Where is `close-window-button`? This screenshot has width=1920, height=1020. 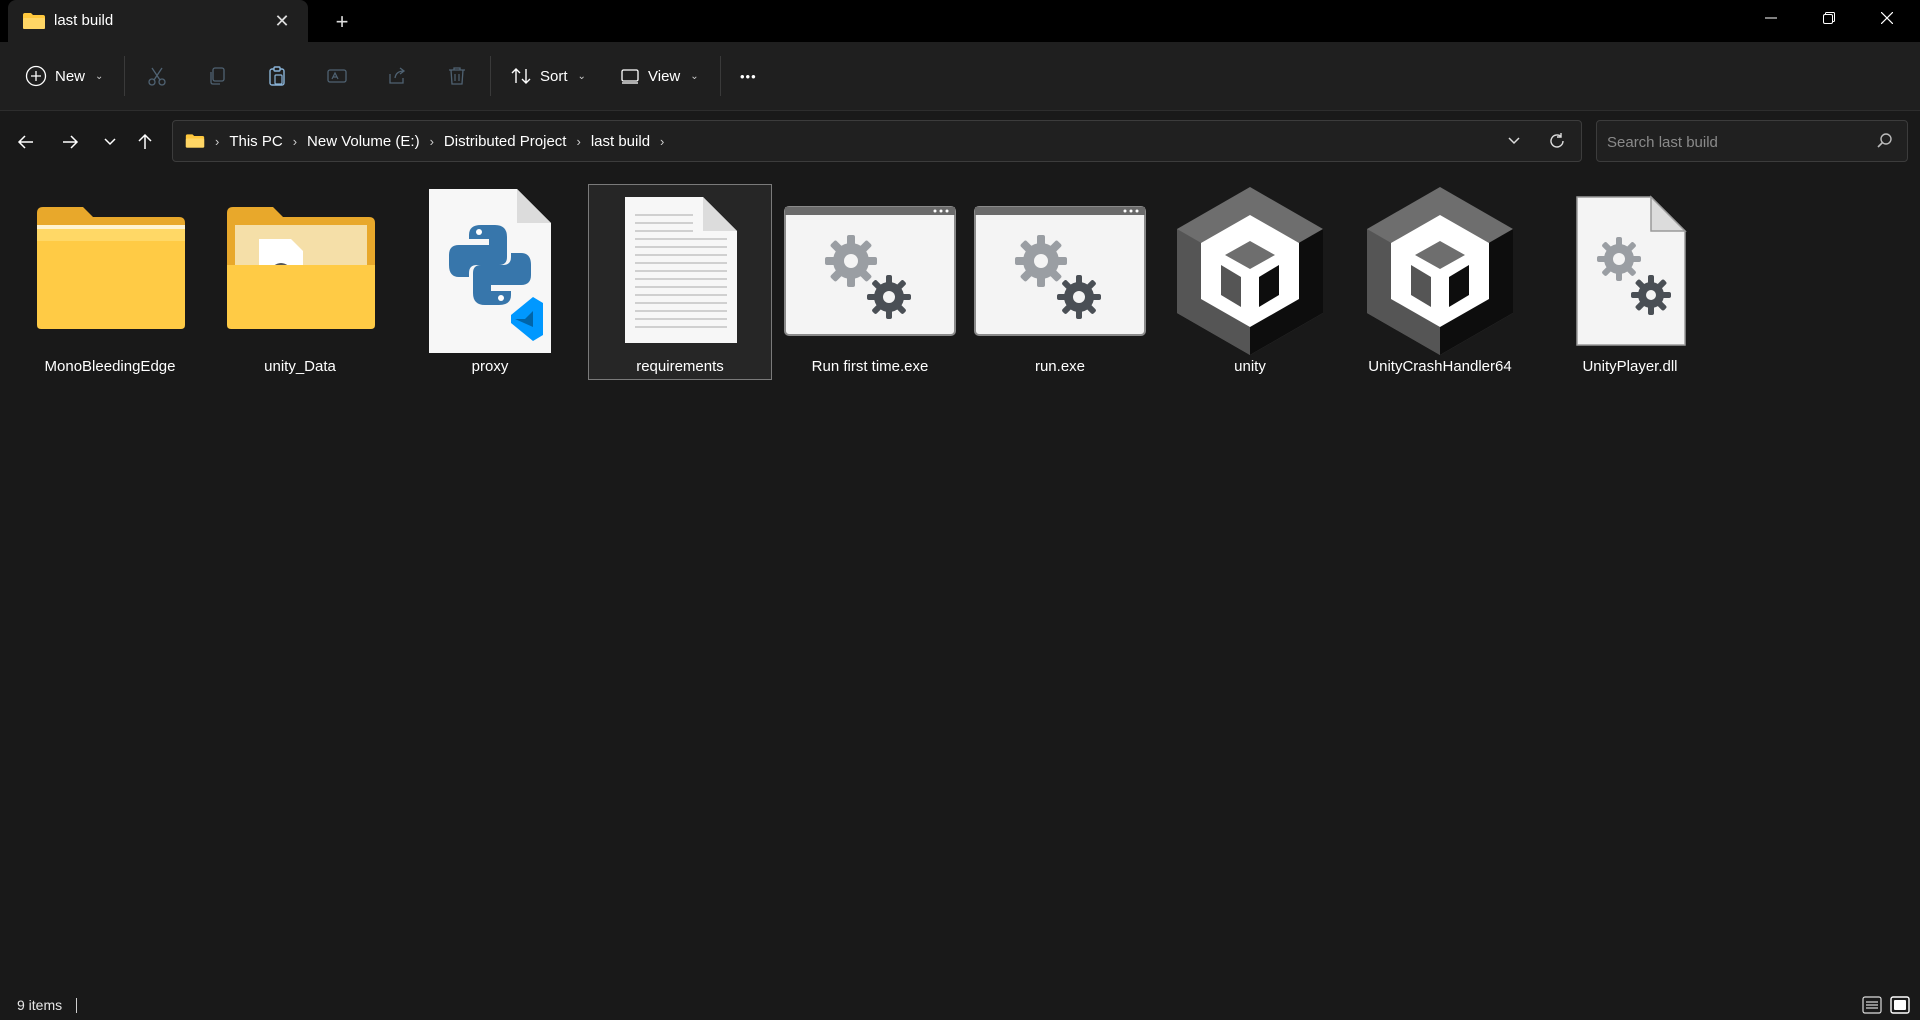 close-window-button is located at coordinates (1887, 18).